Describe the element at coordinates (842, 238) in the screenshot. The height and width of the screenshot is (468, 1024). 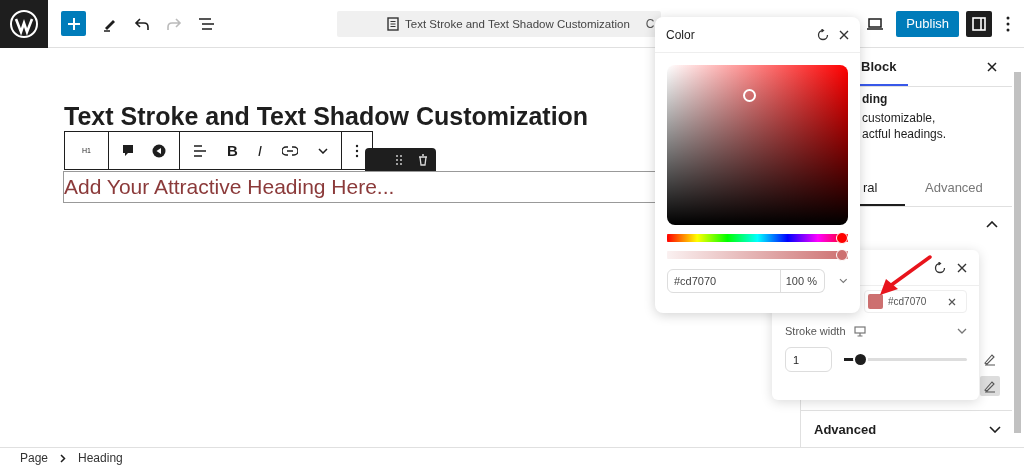
I see `hue-thumb` at that location.